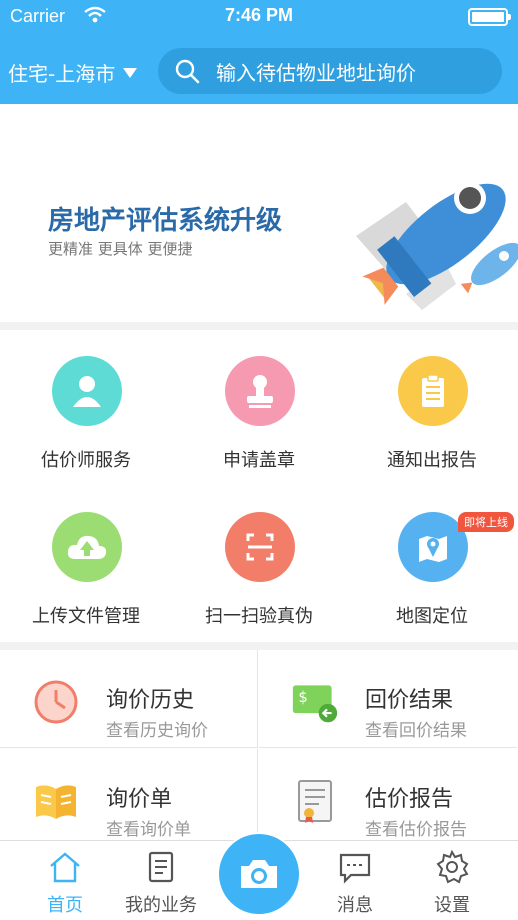 The image size is (518, 920). I want to click on tab-settings: 设置, so click(452, 880).